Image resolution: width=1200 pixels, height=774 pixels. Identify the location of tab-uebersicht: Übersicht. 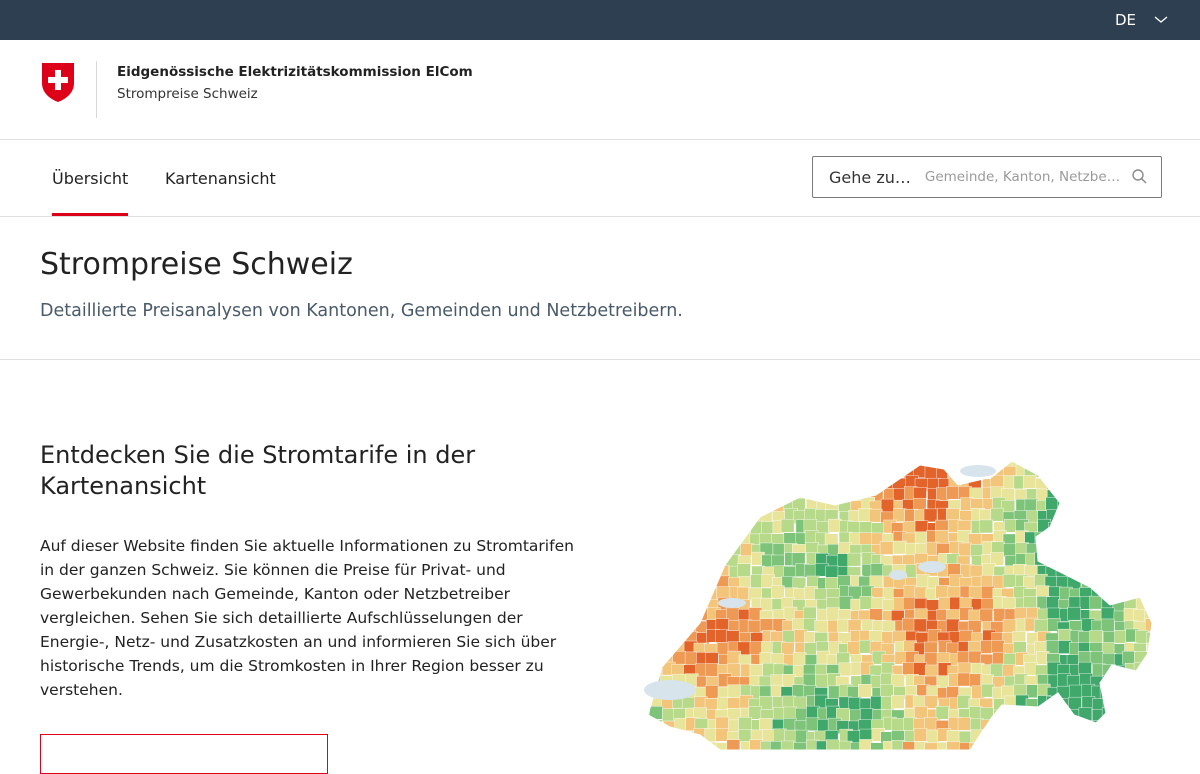
(90, 178).